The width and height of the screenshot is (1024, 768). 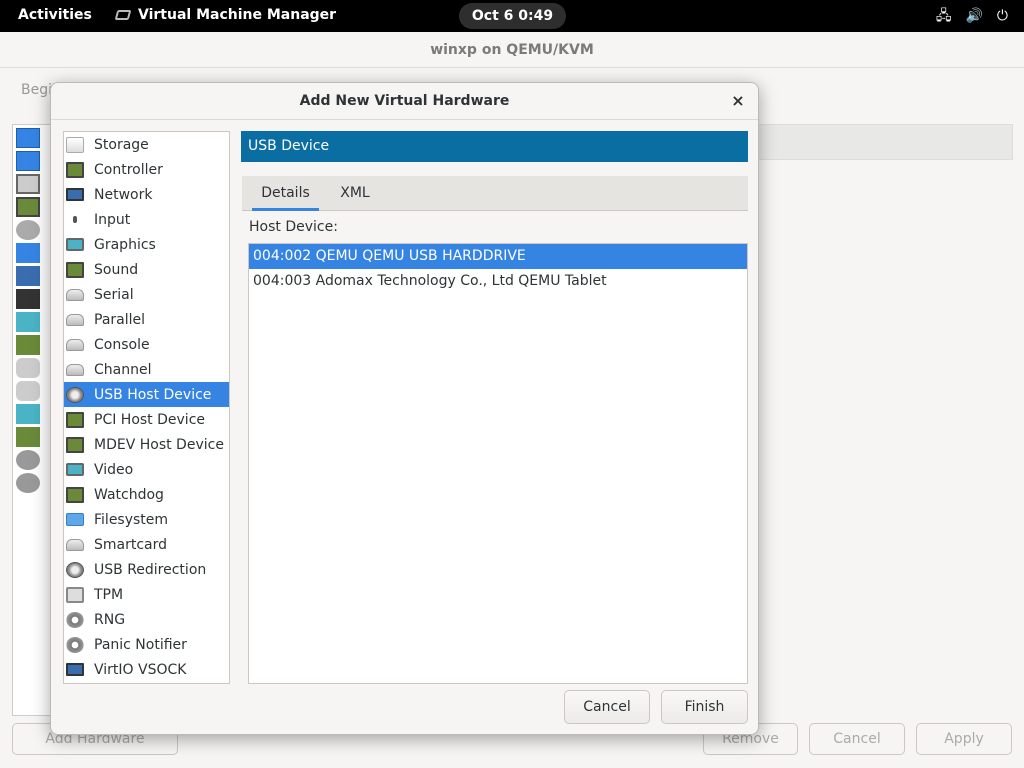 I want to click on filesystem-icon, so click(x=75, y=519).